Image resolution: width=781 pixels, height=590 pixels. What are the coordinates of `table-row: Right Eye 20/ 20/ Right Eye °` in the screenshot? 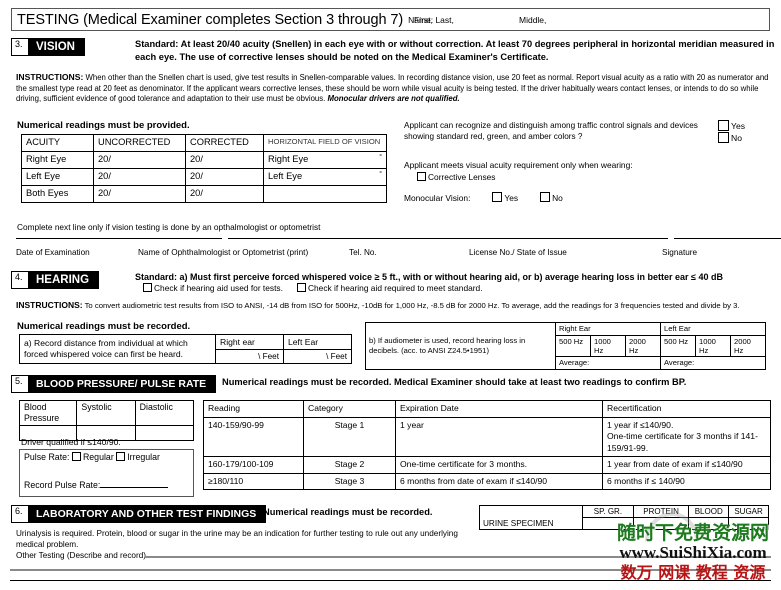 It's located at (204, 160).